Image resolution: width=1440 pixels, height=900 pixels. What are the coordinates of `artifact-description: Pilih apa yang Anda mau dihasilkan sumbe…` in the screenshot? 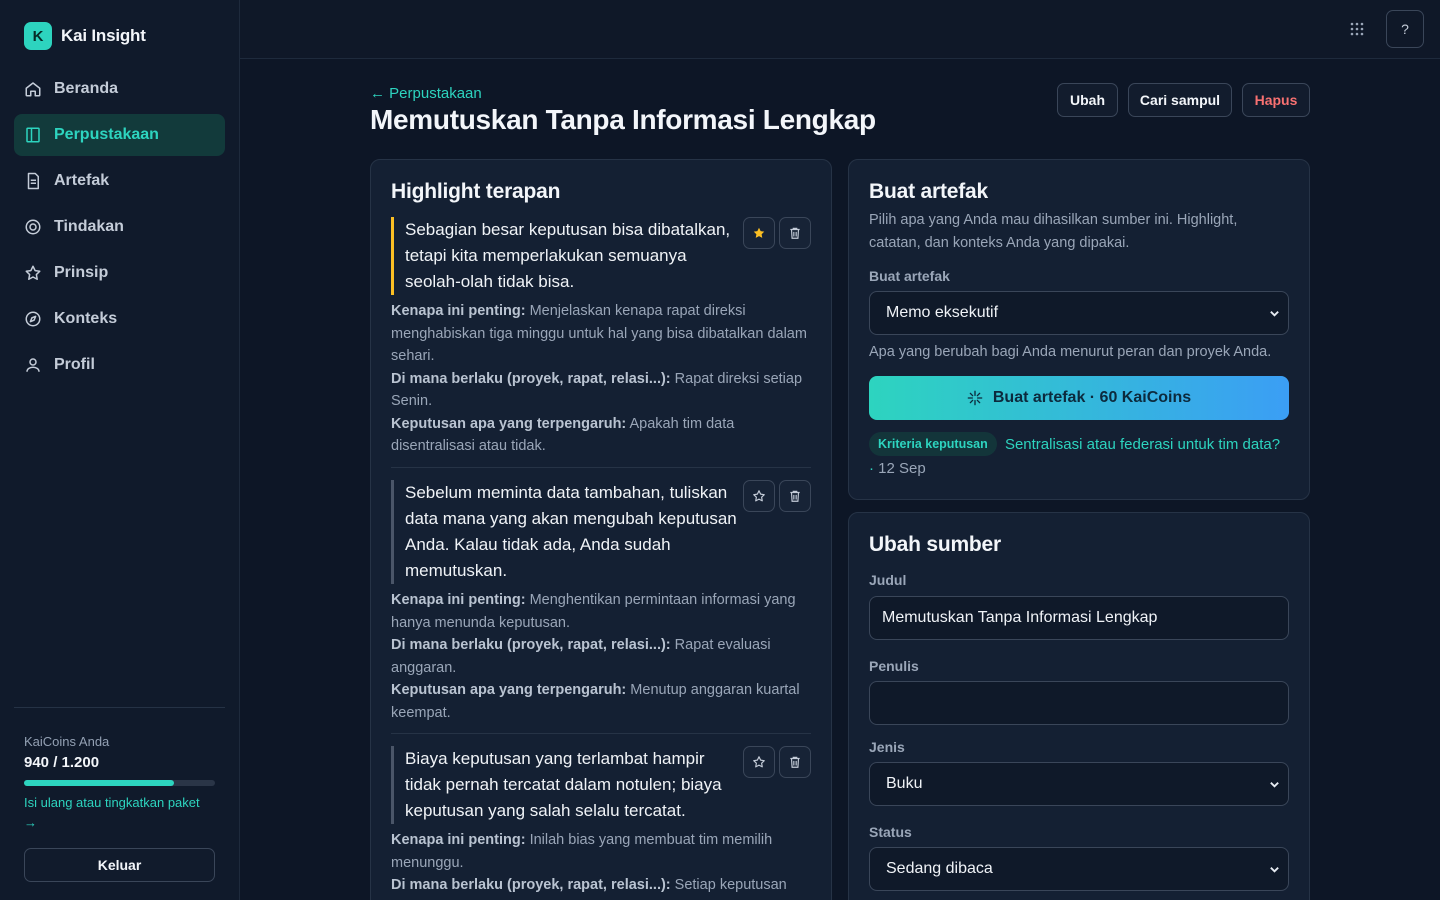 It's located at (1053, 231).